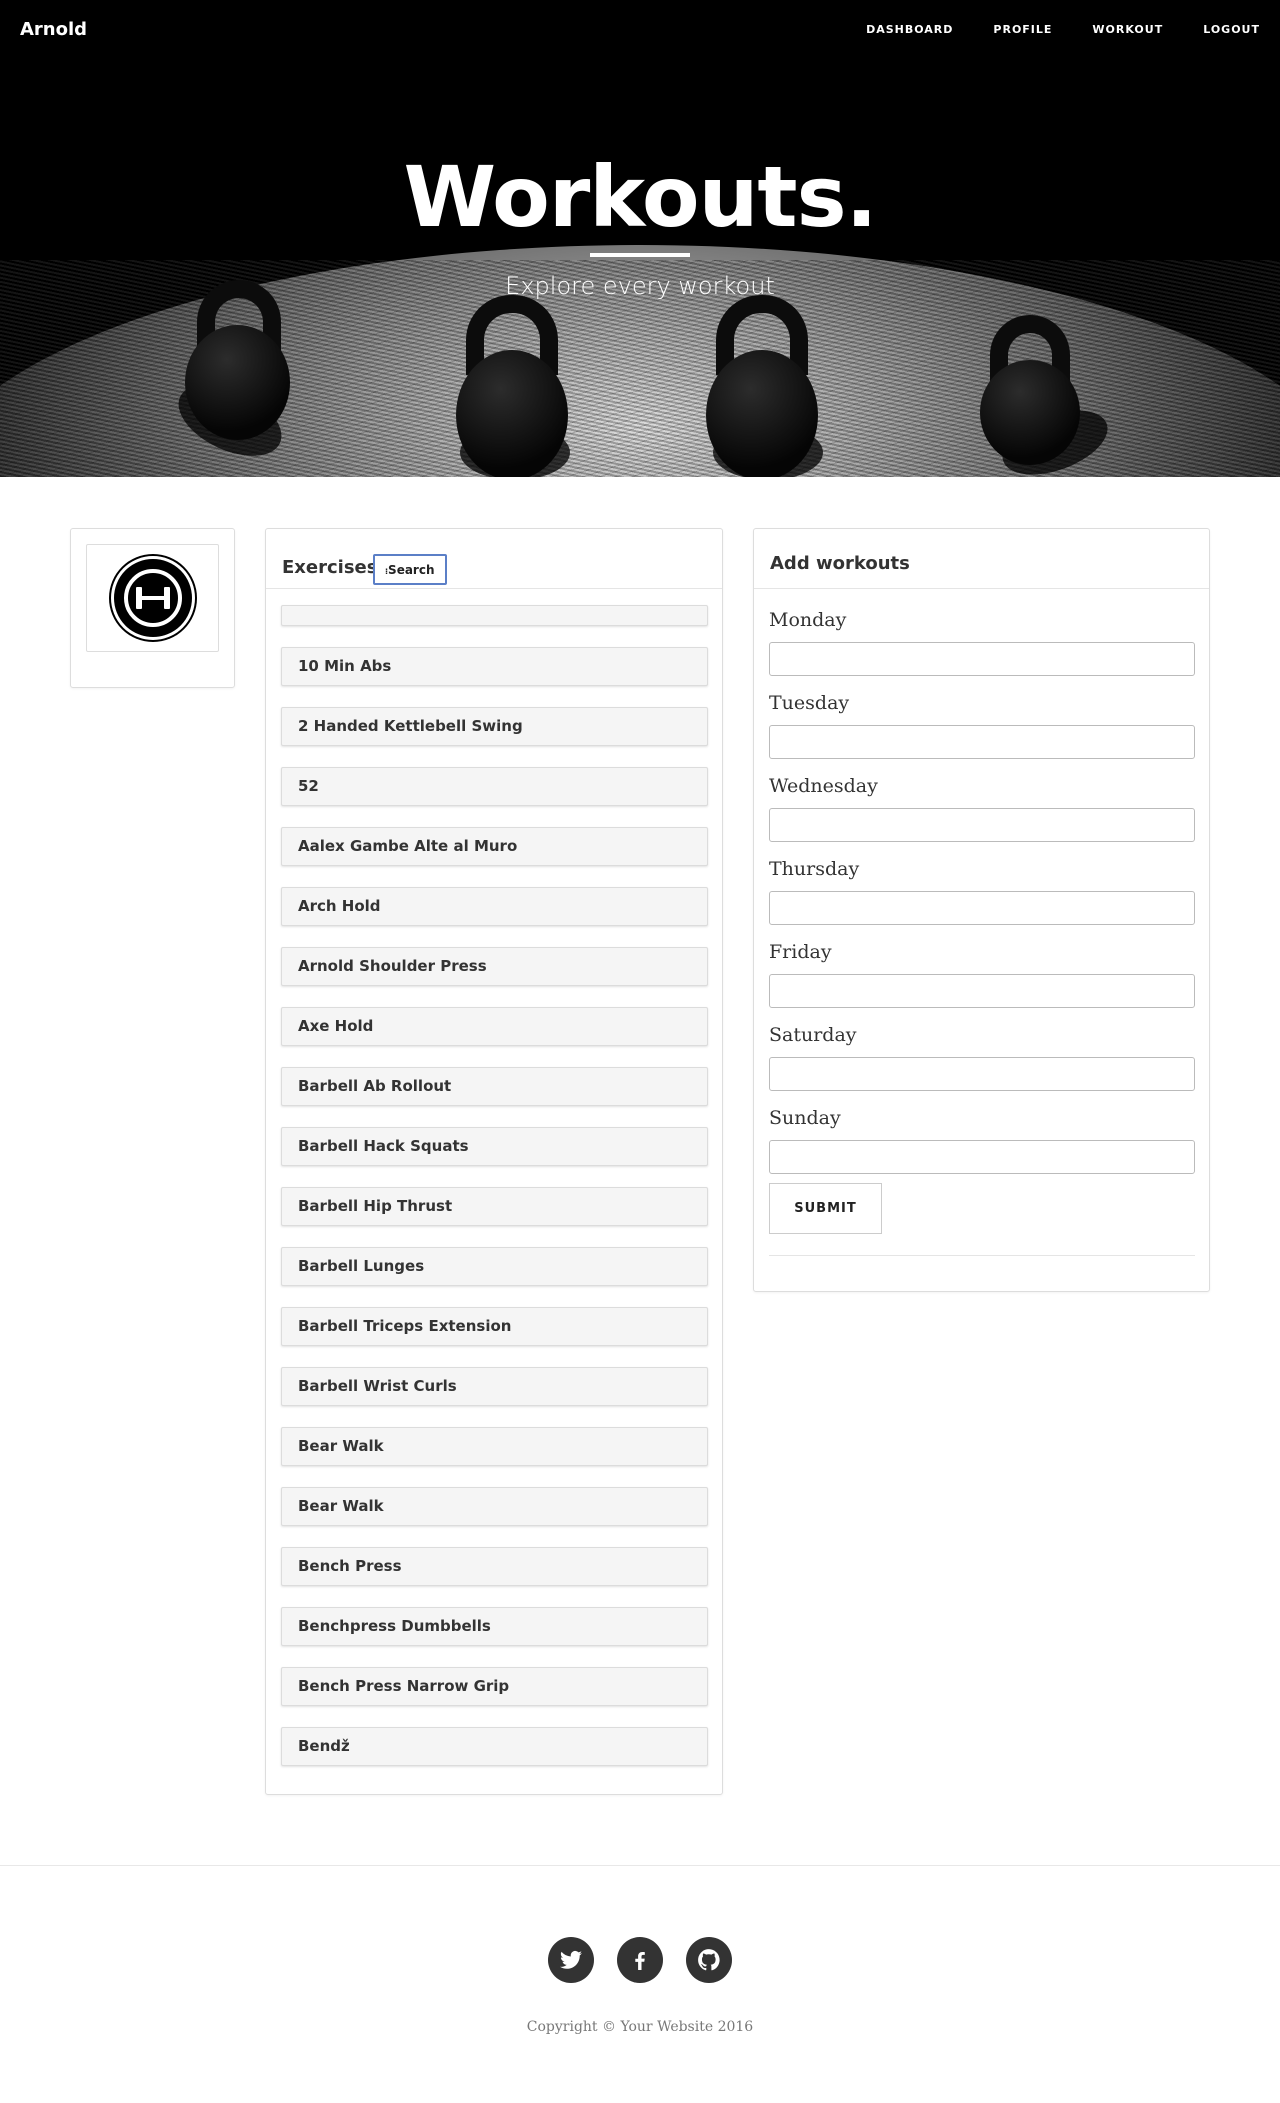 Image resolution: width=1280 pixels, height=2103 pixels. I want to click on brand-link: Arnold, so click(53, 29).